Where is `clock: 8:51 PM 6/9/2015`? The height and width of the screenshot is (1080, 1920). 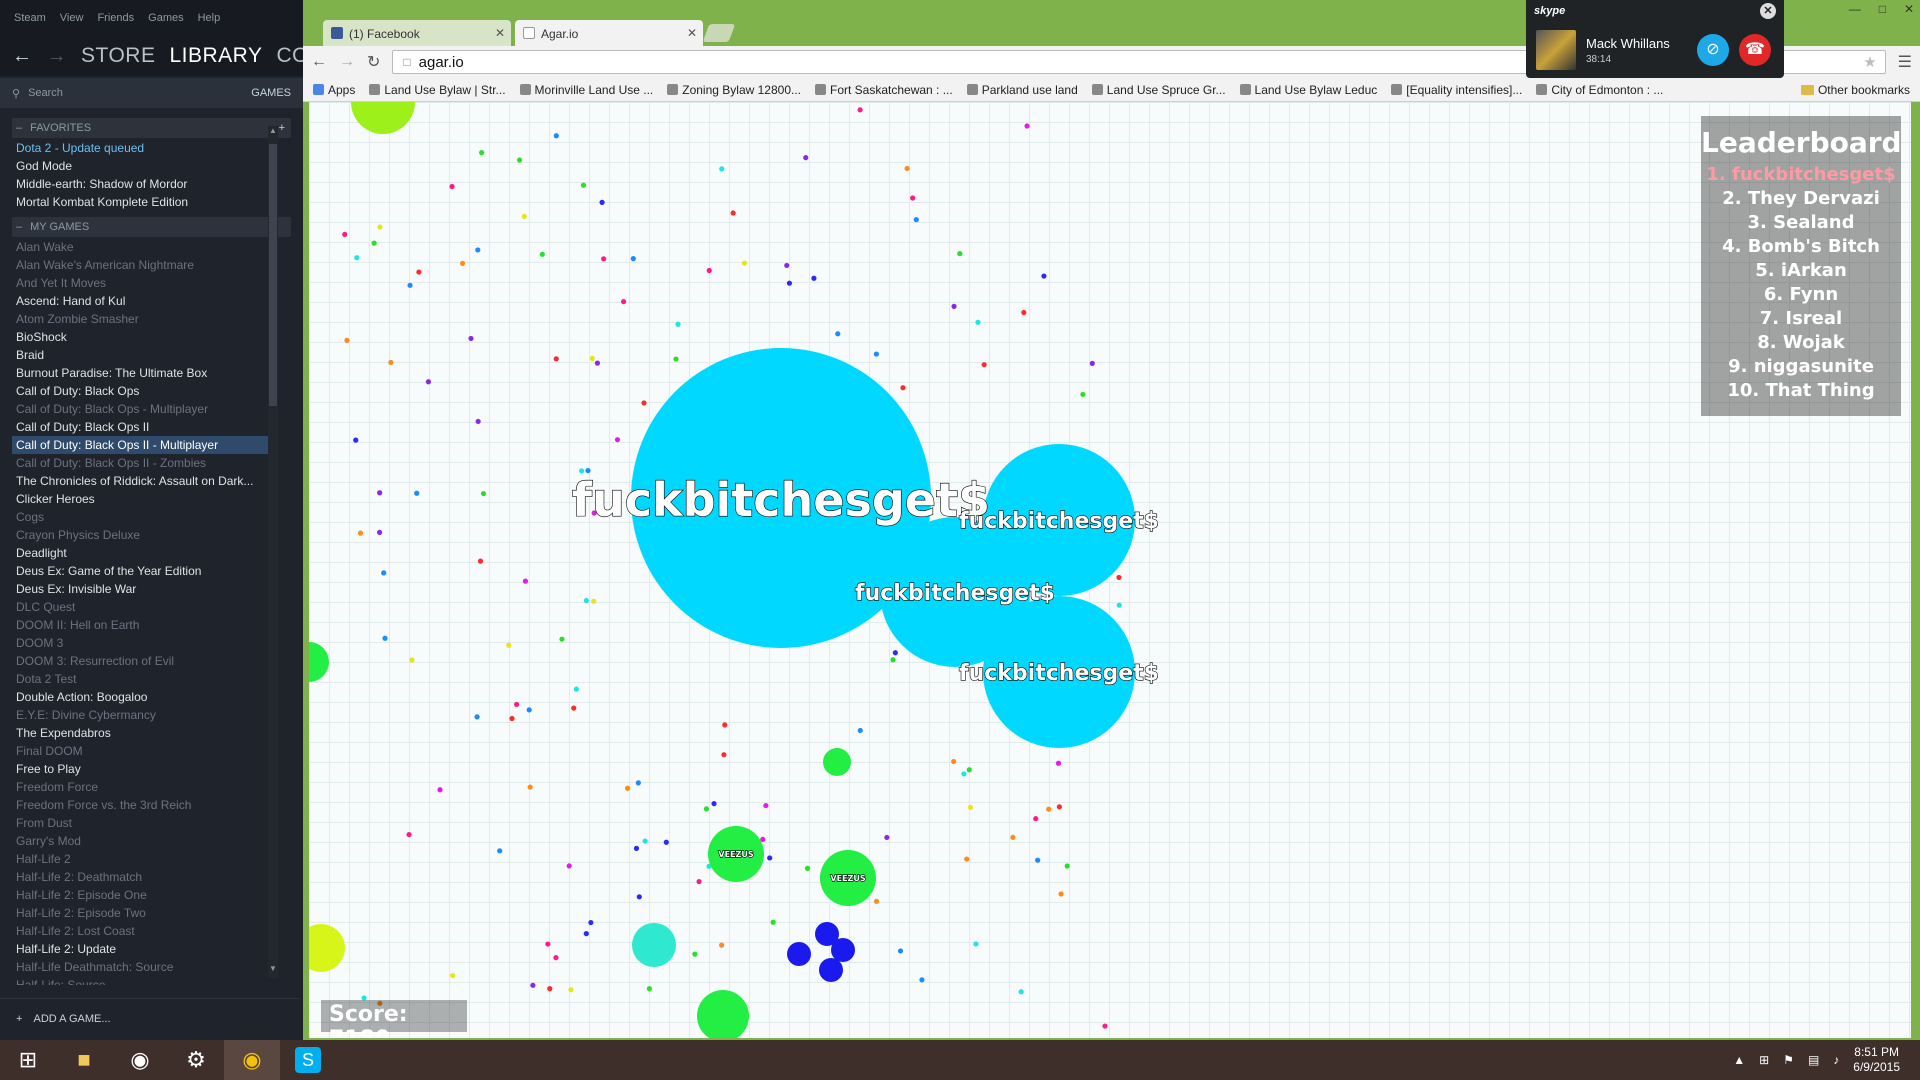 clock: 8:51 PM 6/9/2015 is located at coordinates (1876, 1060).